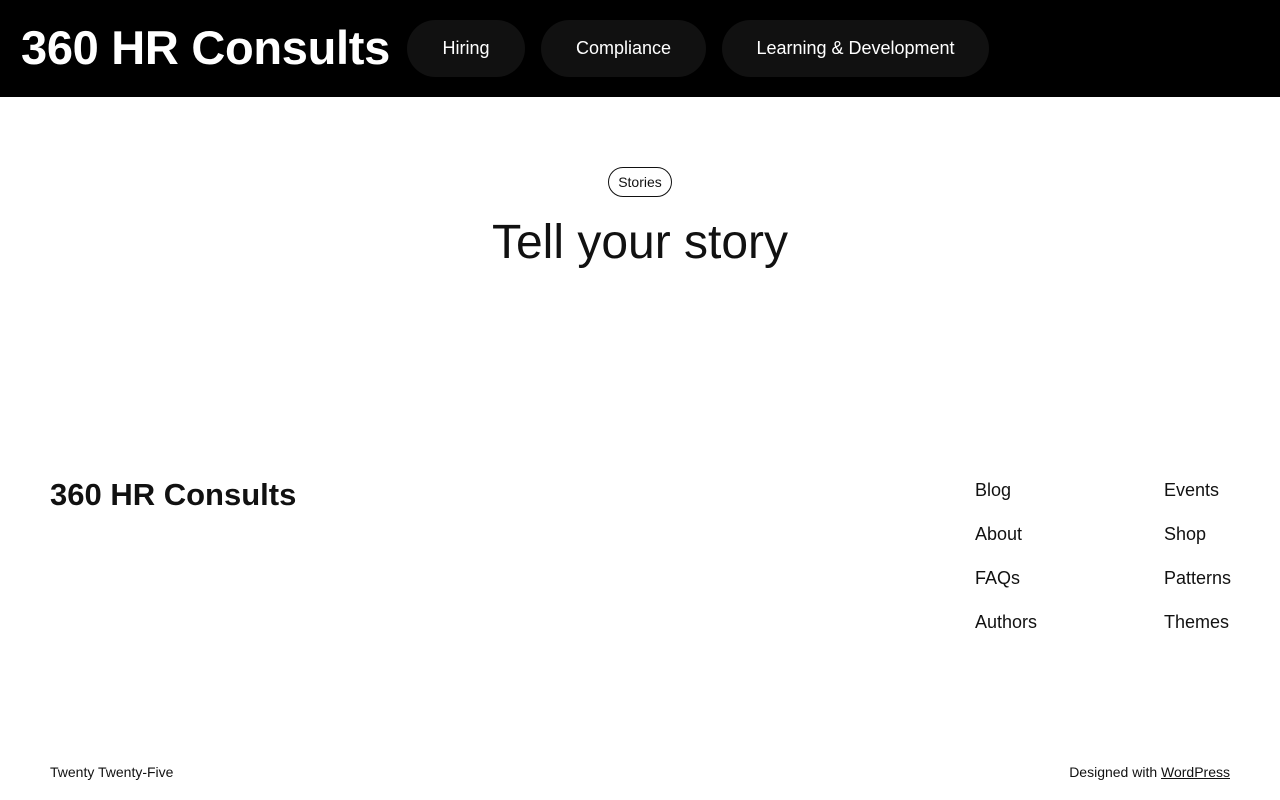 Image resolution: width=1280 pixels, height=800 pixels. Describe the element at coordinates (1197, 500) in the screenshot. I see `footer-link-events: Events` at that location.